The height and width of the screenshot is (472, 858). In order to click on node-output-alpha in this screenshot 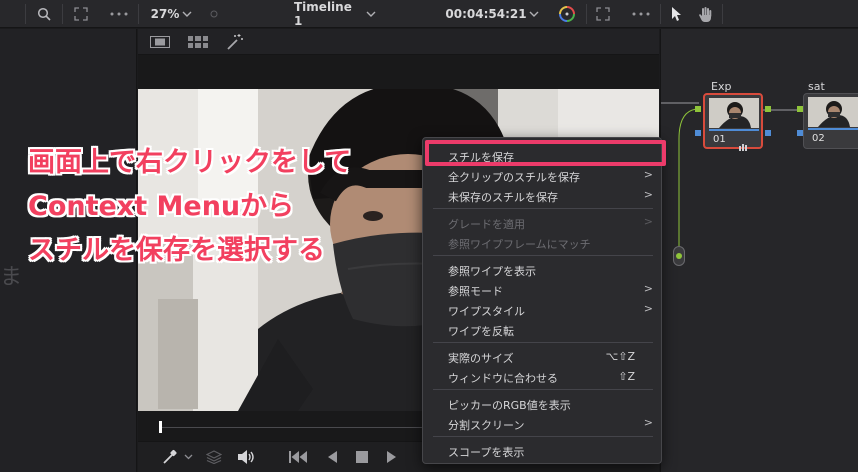, I will do `click(768, 133)`.